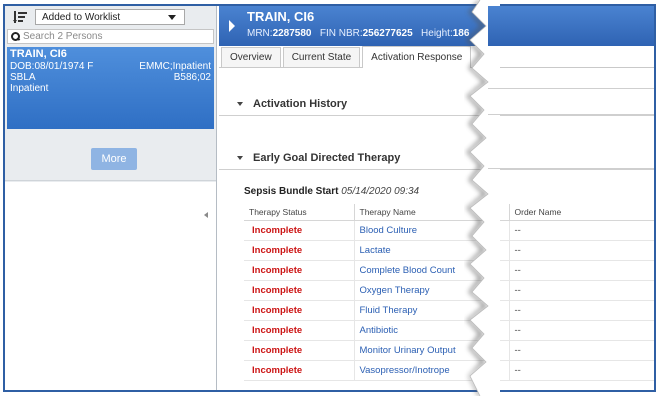  What do you see at coordinates (29, 88) in the screenshot?
I see `patient-encounter-type: Inpatient` at bounding box center [29, 88].